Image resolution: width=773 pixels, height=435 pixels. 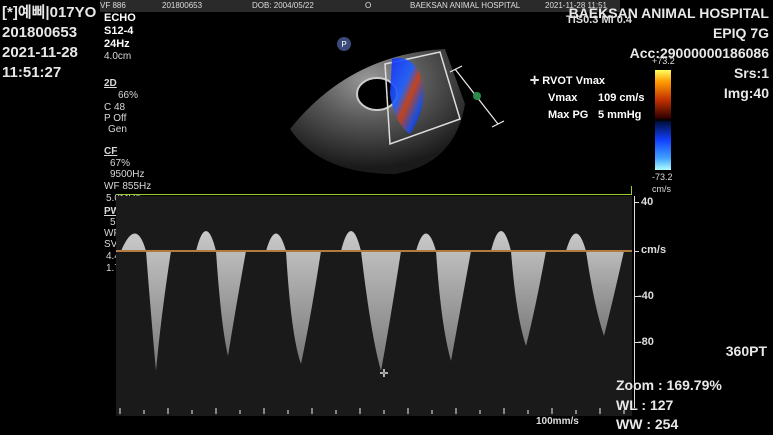 What do you see at coordinates (740, 33) in the screenshot?
I see `system-name: EPIQ 7G` at bounding box center [740, 33].